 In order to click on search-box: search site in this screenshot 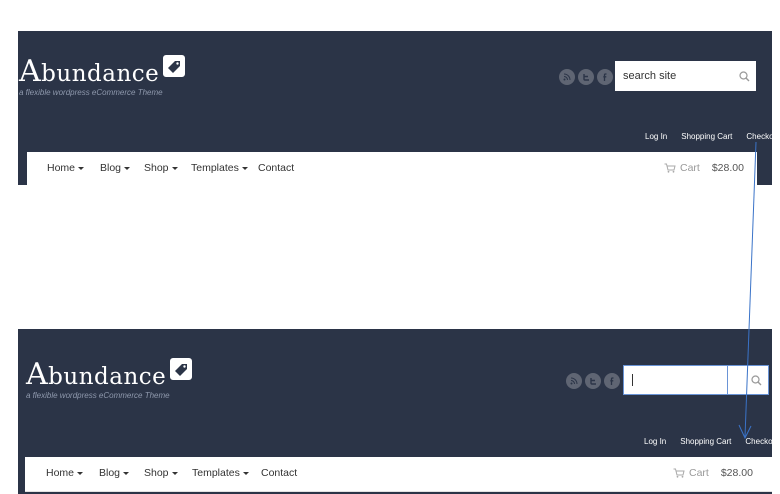, I will do `click(685, 76)`.